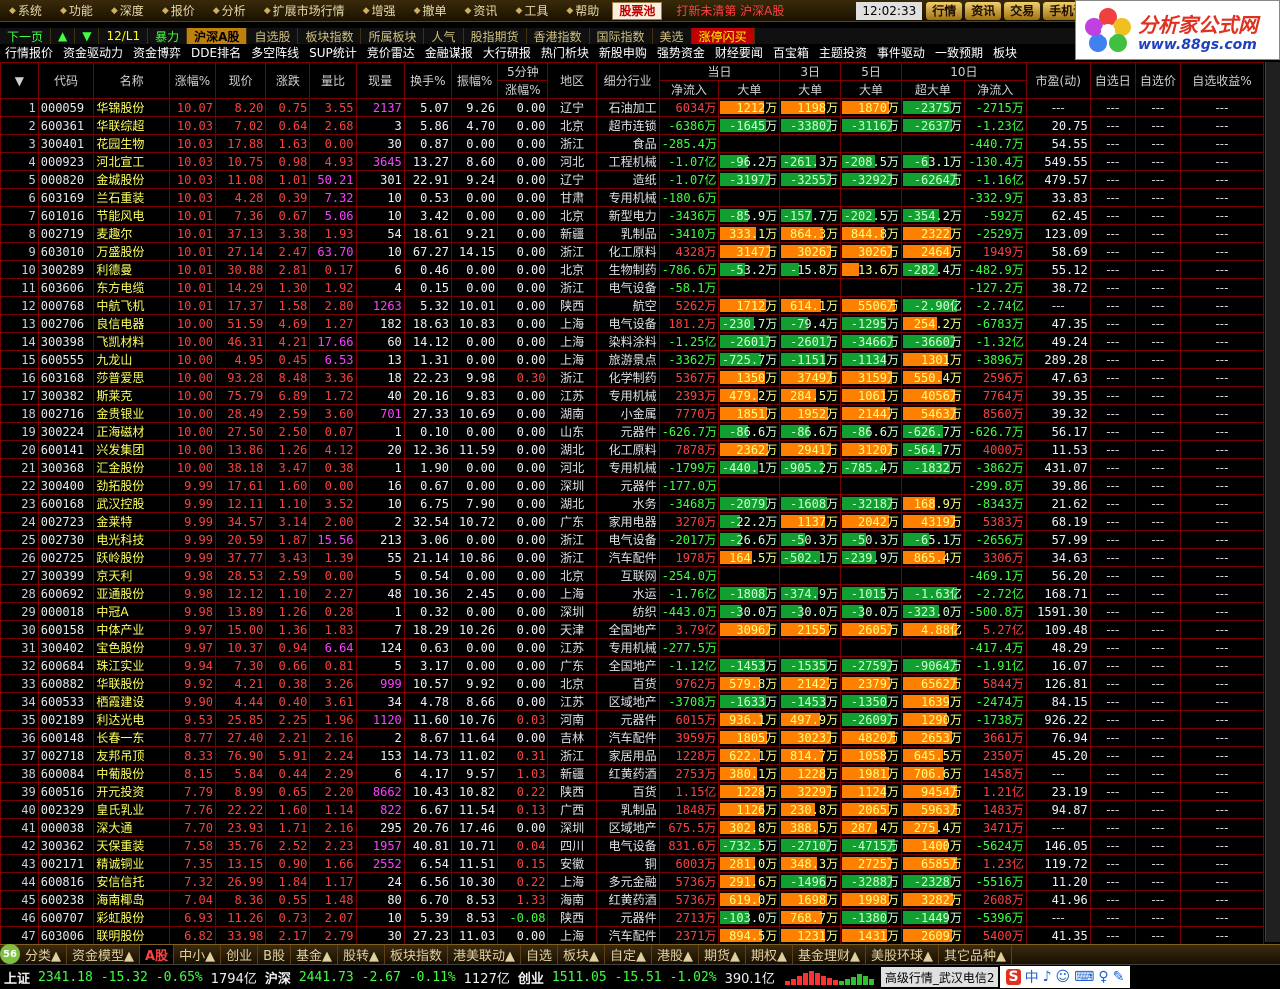 This screenshot has width=1280, height=989. What do you see at coordinates (333, 80) in the screenshot?
I see `column-header-6: 量比` at bounding box center [333, 80].